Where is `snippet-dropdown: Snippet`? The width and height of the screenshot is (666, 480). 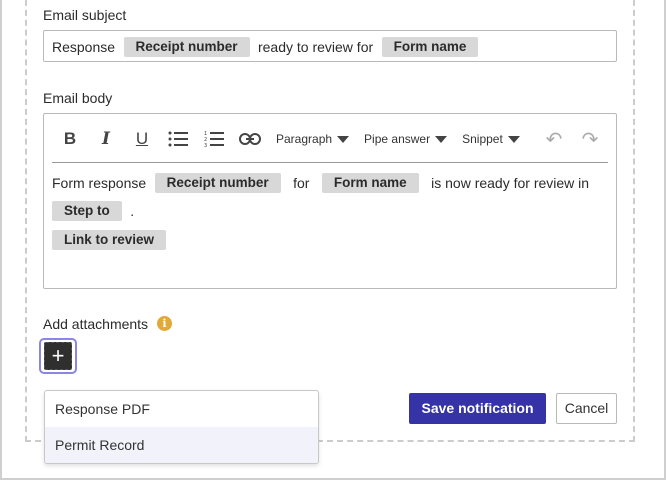
snippet-dropdown: Snippet is located at coordinates (491, 139).